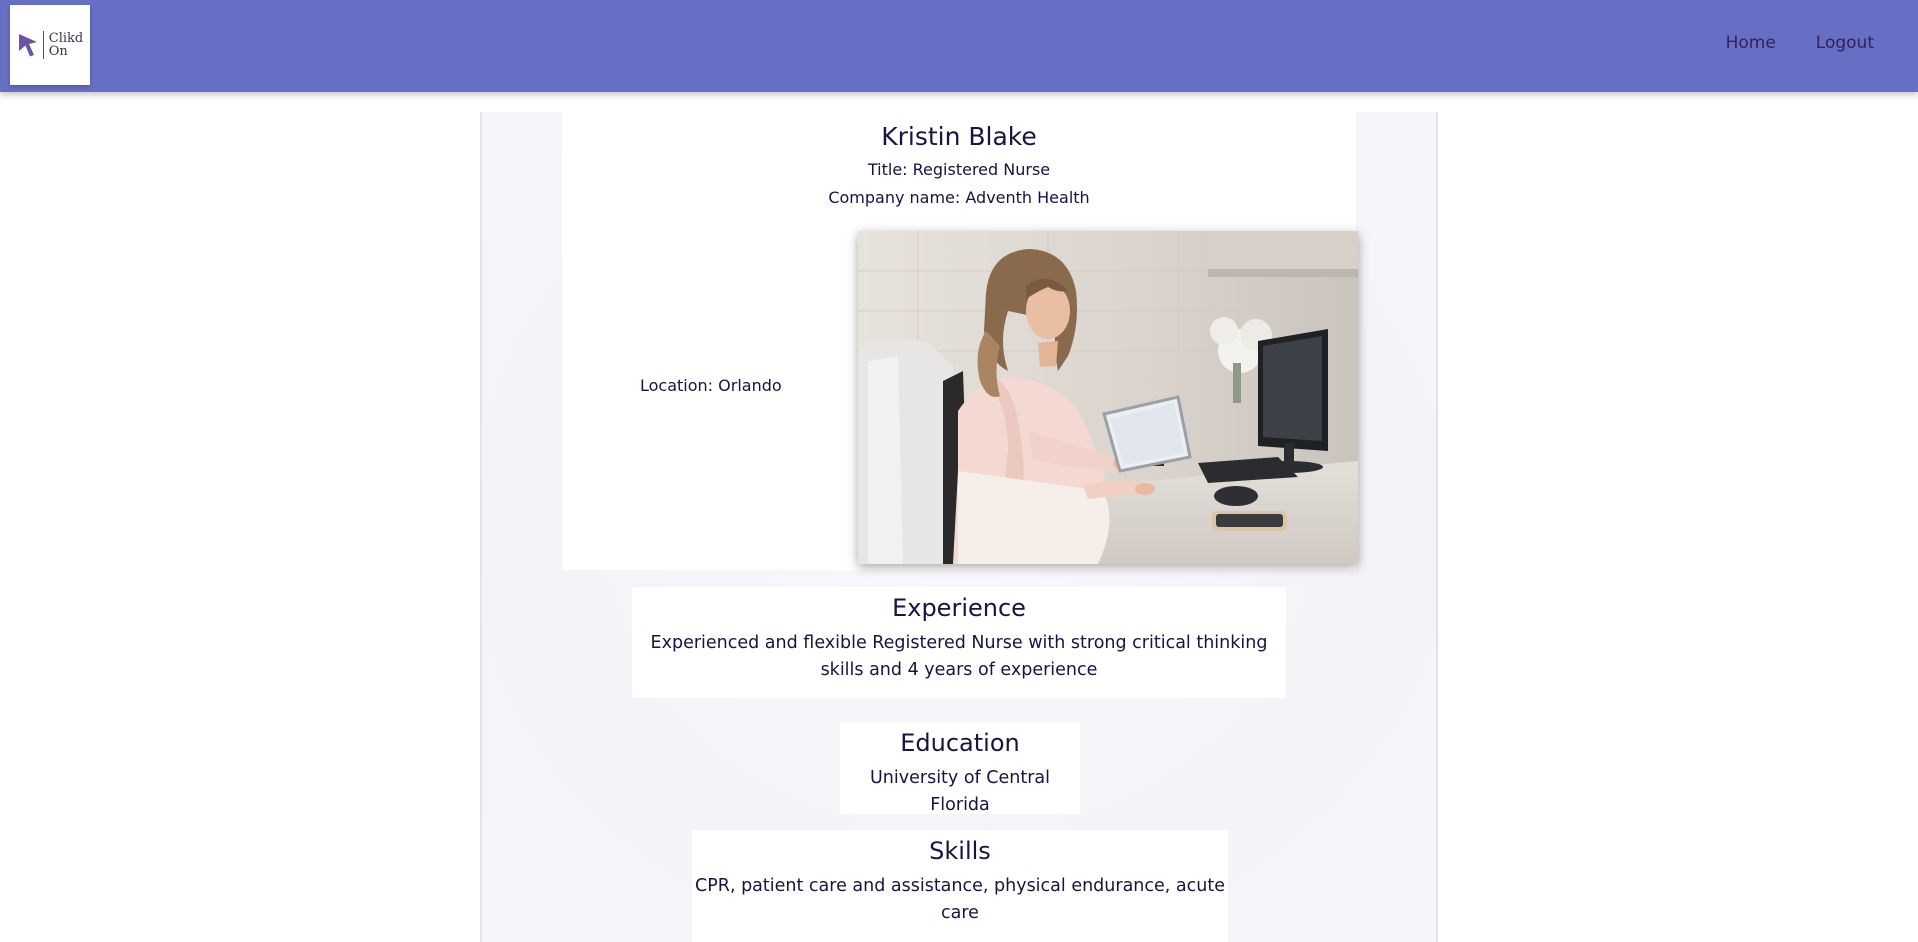 The image size is (1918, 942). What do you see at coordinates (1845, 43) in the screenshot?
I see `logout-link: Logout` at bounding box center [1845, 43].